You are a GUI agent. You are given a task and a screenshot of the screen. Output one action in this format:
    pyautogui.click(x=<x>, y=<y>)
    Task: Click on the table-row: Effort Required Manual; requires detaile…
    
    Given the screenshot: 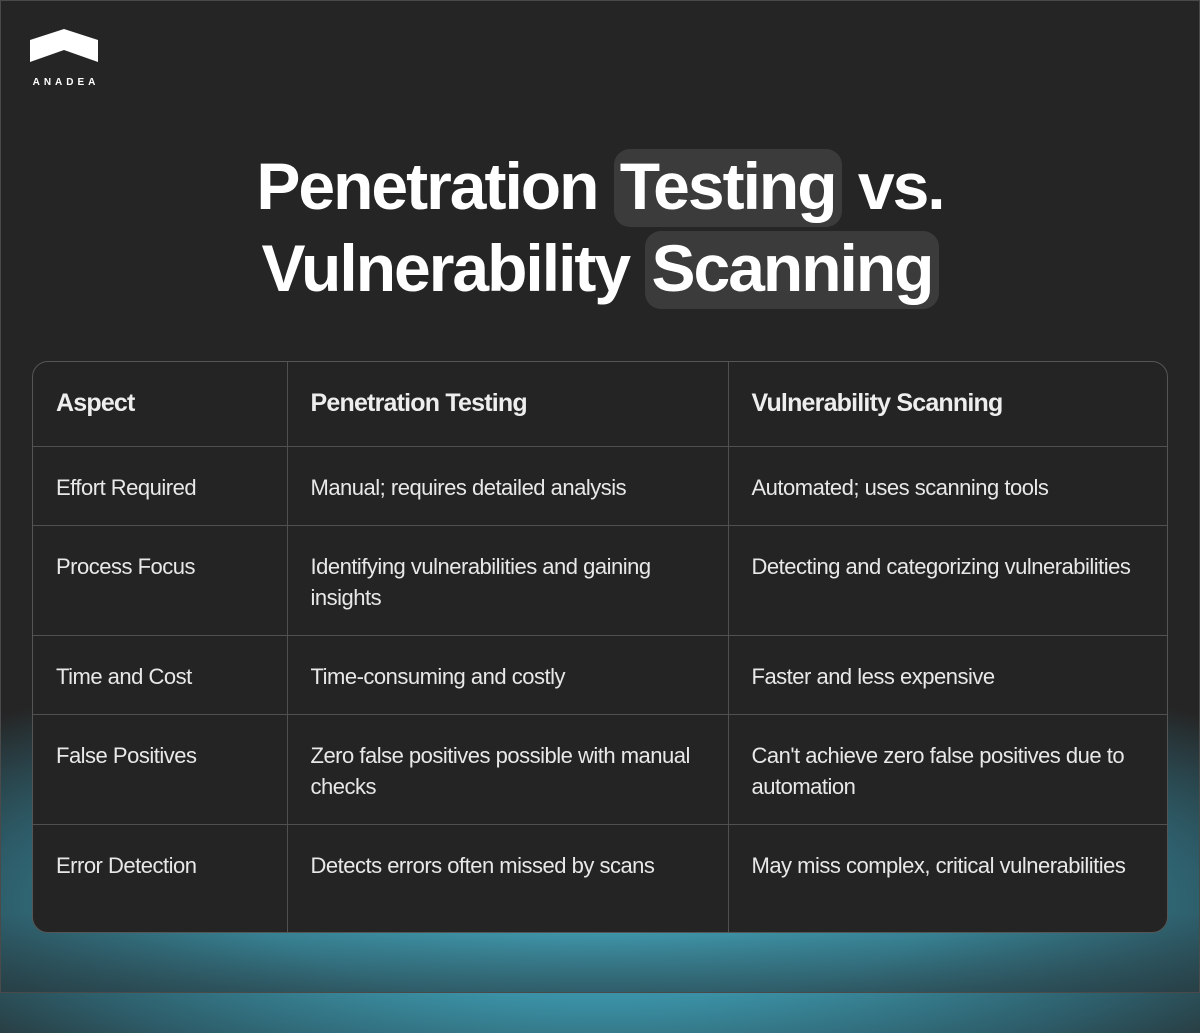 What is the action you would take?
    pyautogui.click(x=600, y=486)
    